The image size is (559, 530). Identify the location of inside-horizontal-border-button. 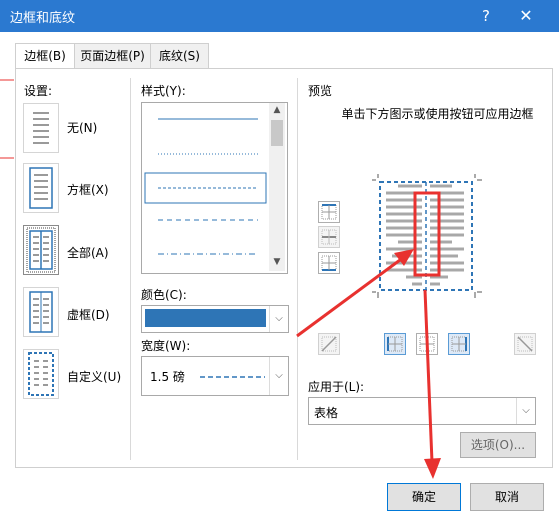
(329, 237).